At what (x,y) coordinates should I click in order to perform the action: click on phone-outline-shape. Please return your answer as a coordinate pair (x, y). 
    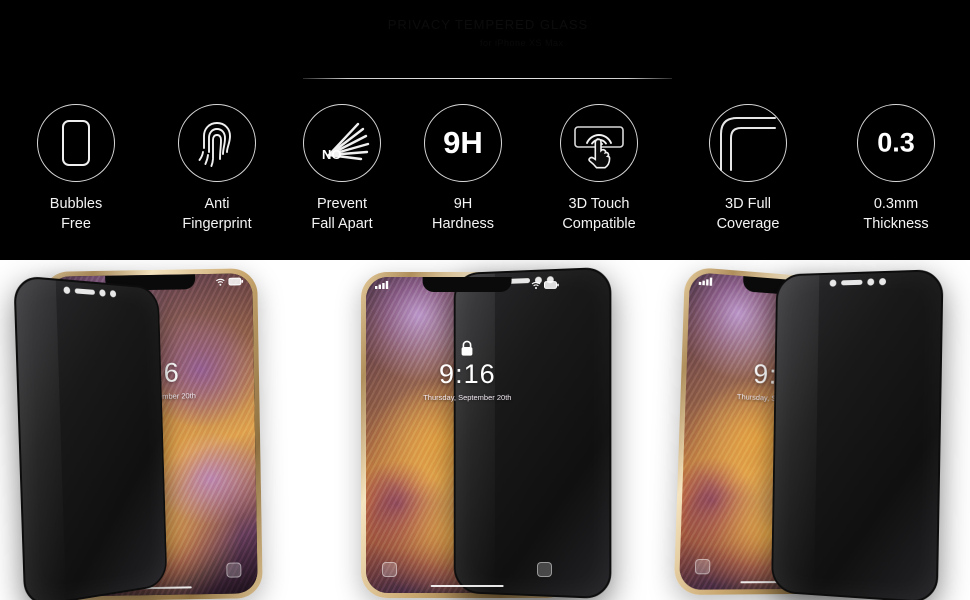
    Looking at the image, I should click on (76, 143).